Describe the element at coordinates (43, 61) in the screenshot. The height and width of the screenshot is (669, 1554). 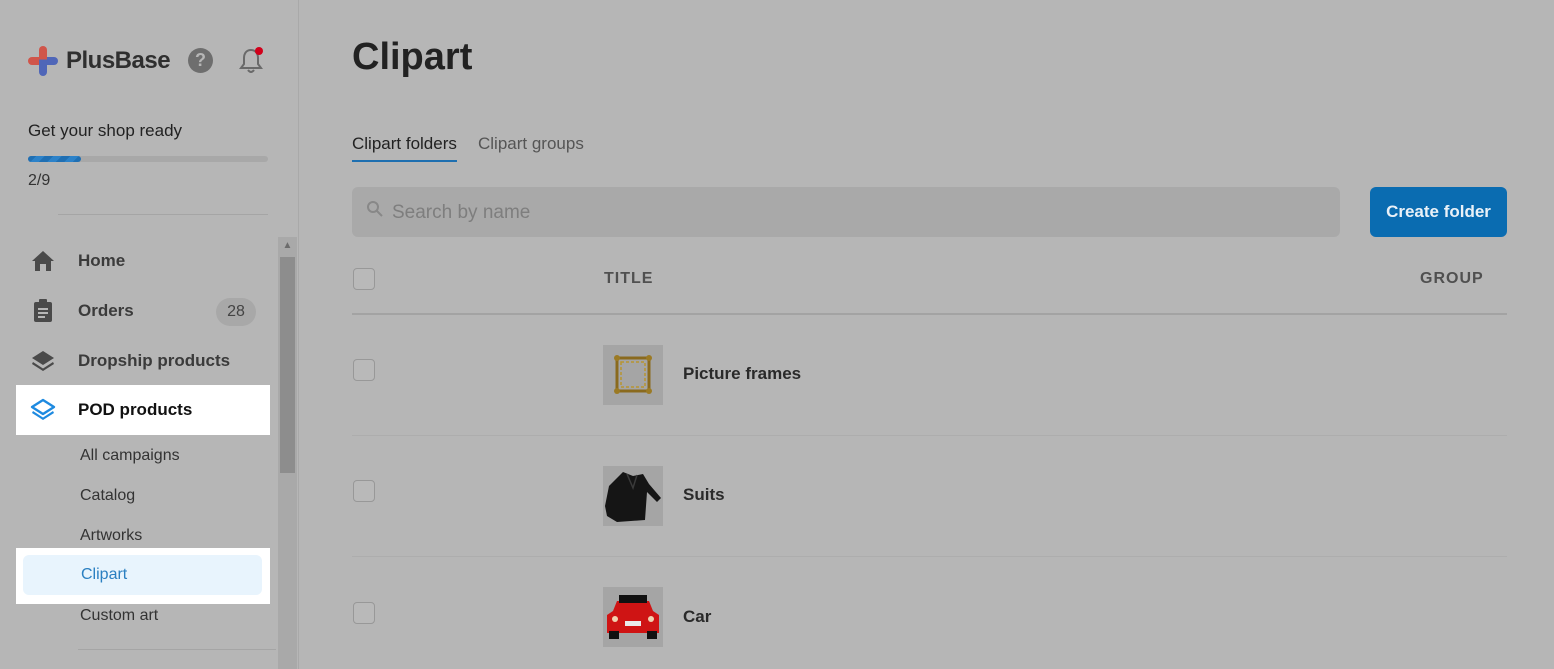
I see `plus-logo-icon` at that location.